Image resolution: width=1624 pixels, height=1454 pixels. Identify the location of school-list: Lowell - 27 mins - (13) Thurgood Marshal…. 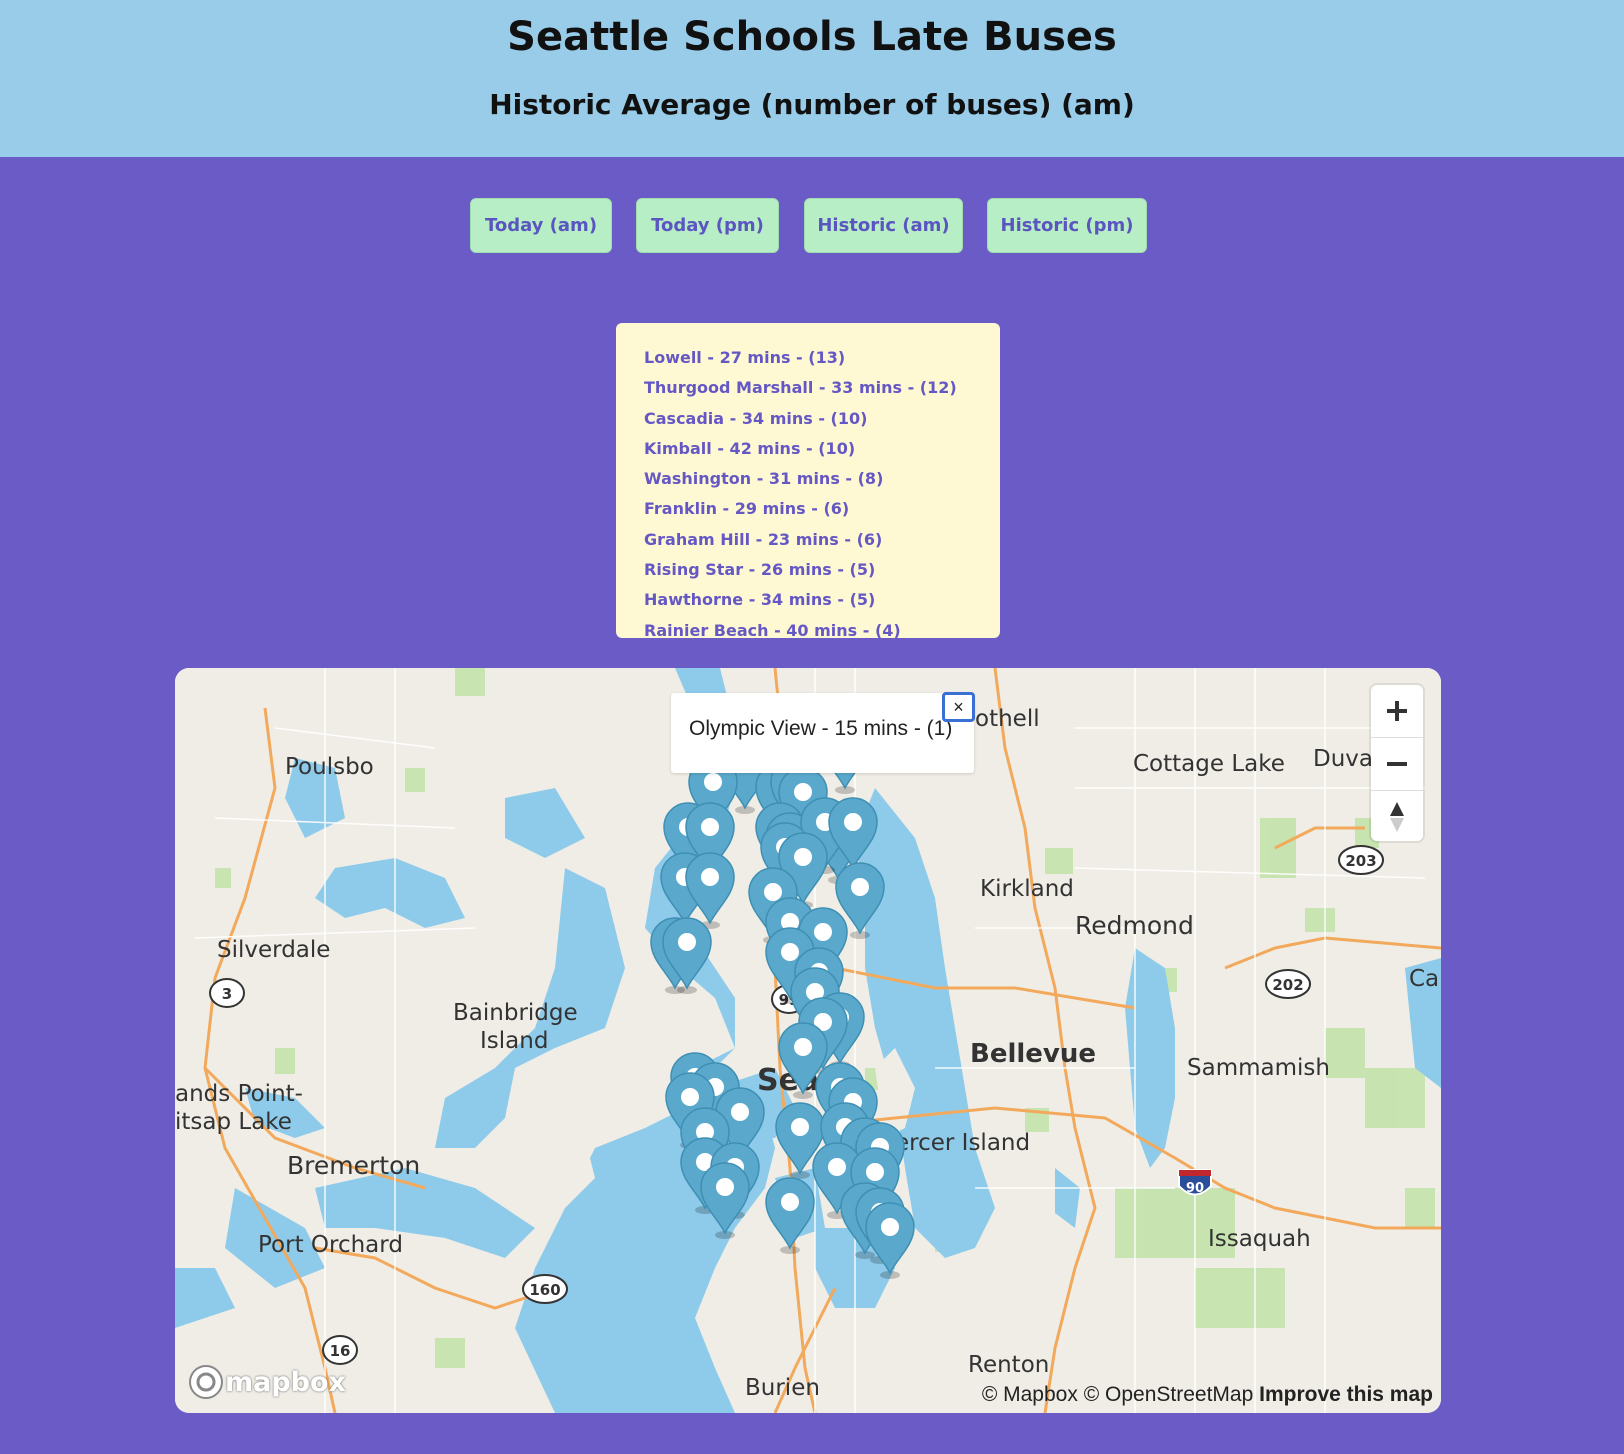
(808, 480).